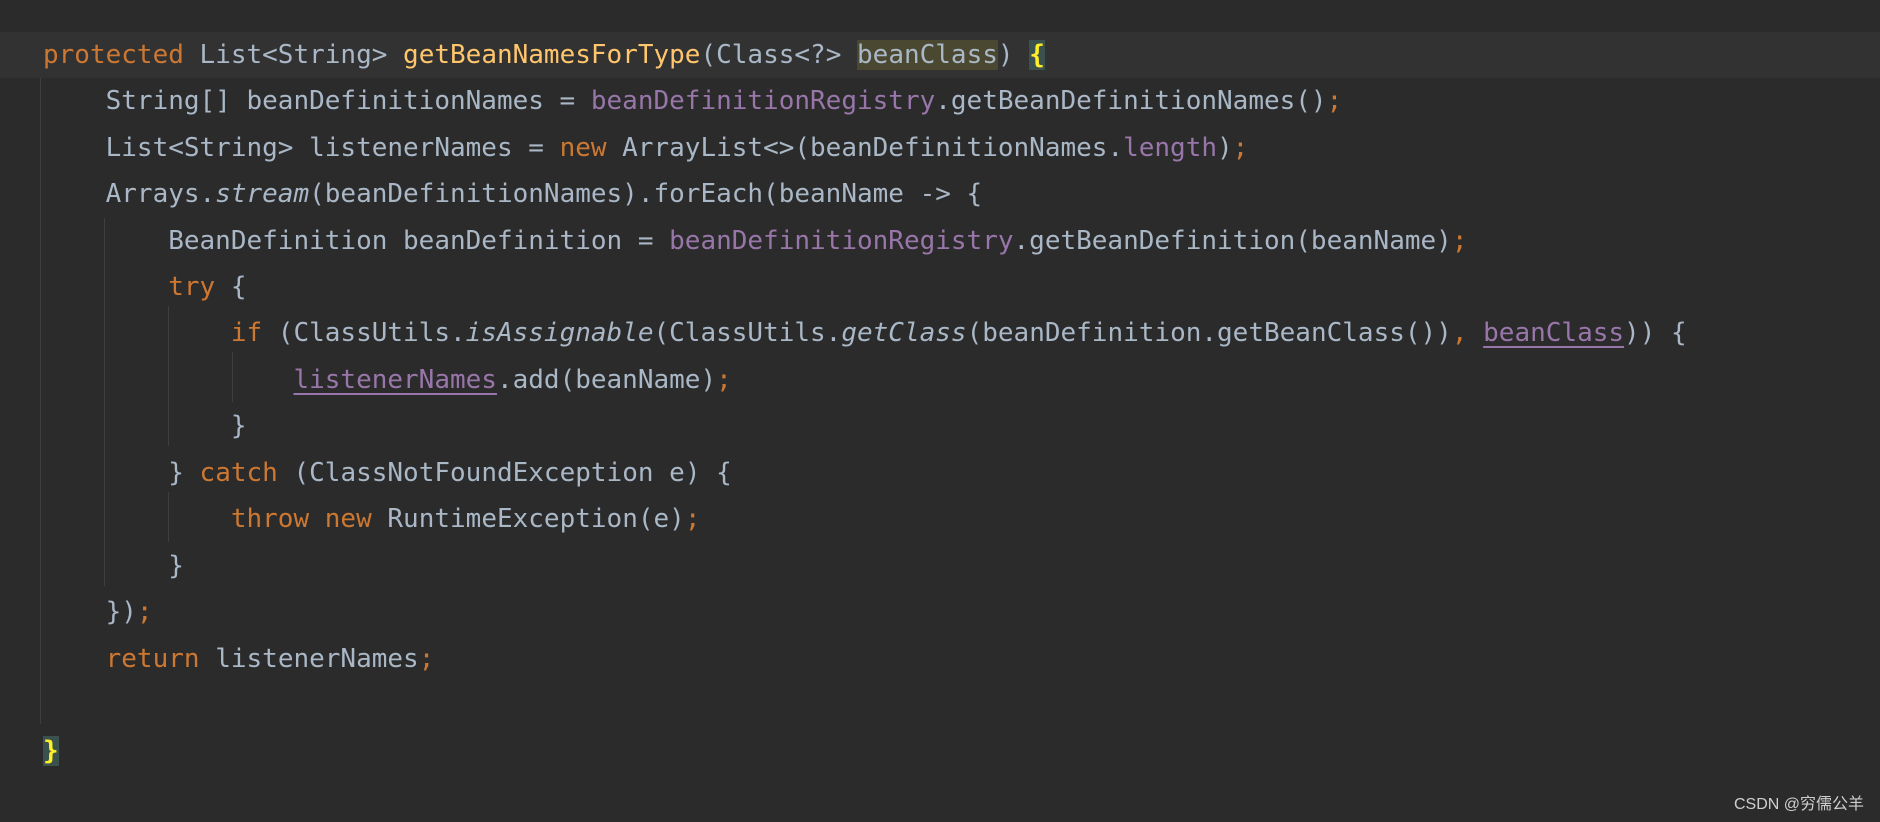  What do you see at coordinates (90, 612) in the screenshot?
I see `code-token: })` at bounding box center [90, 612].